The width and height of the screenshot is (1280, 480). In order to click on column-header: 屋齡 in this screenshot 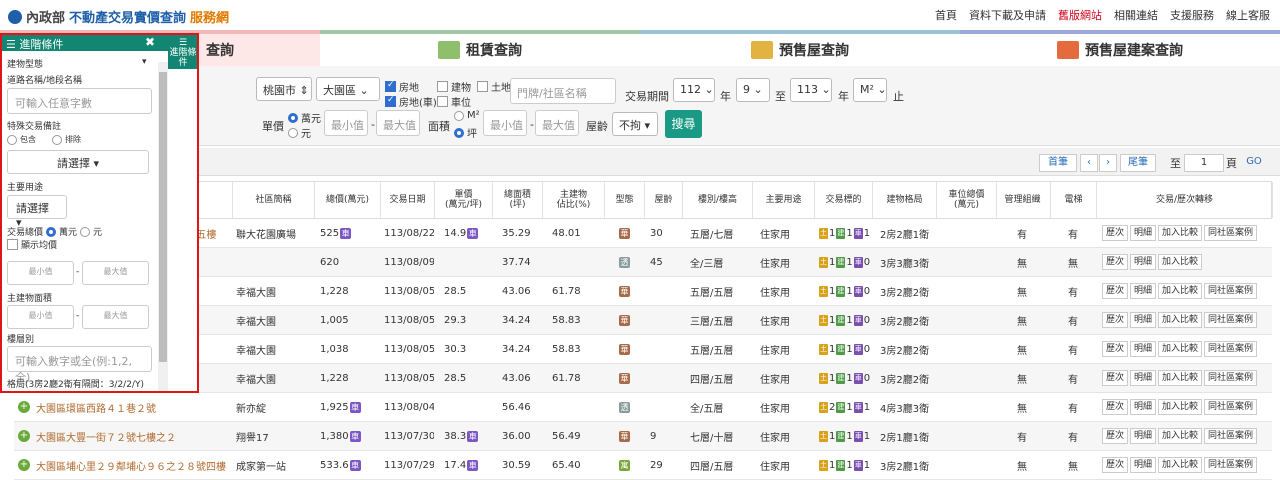, I will do `click(664, 200)`.